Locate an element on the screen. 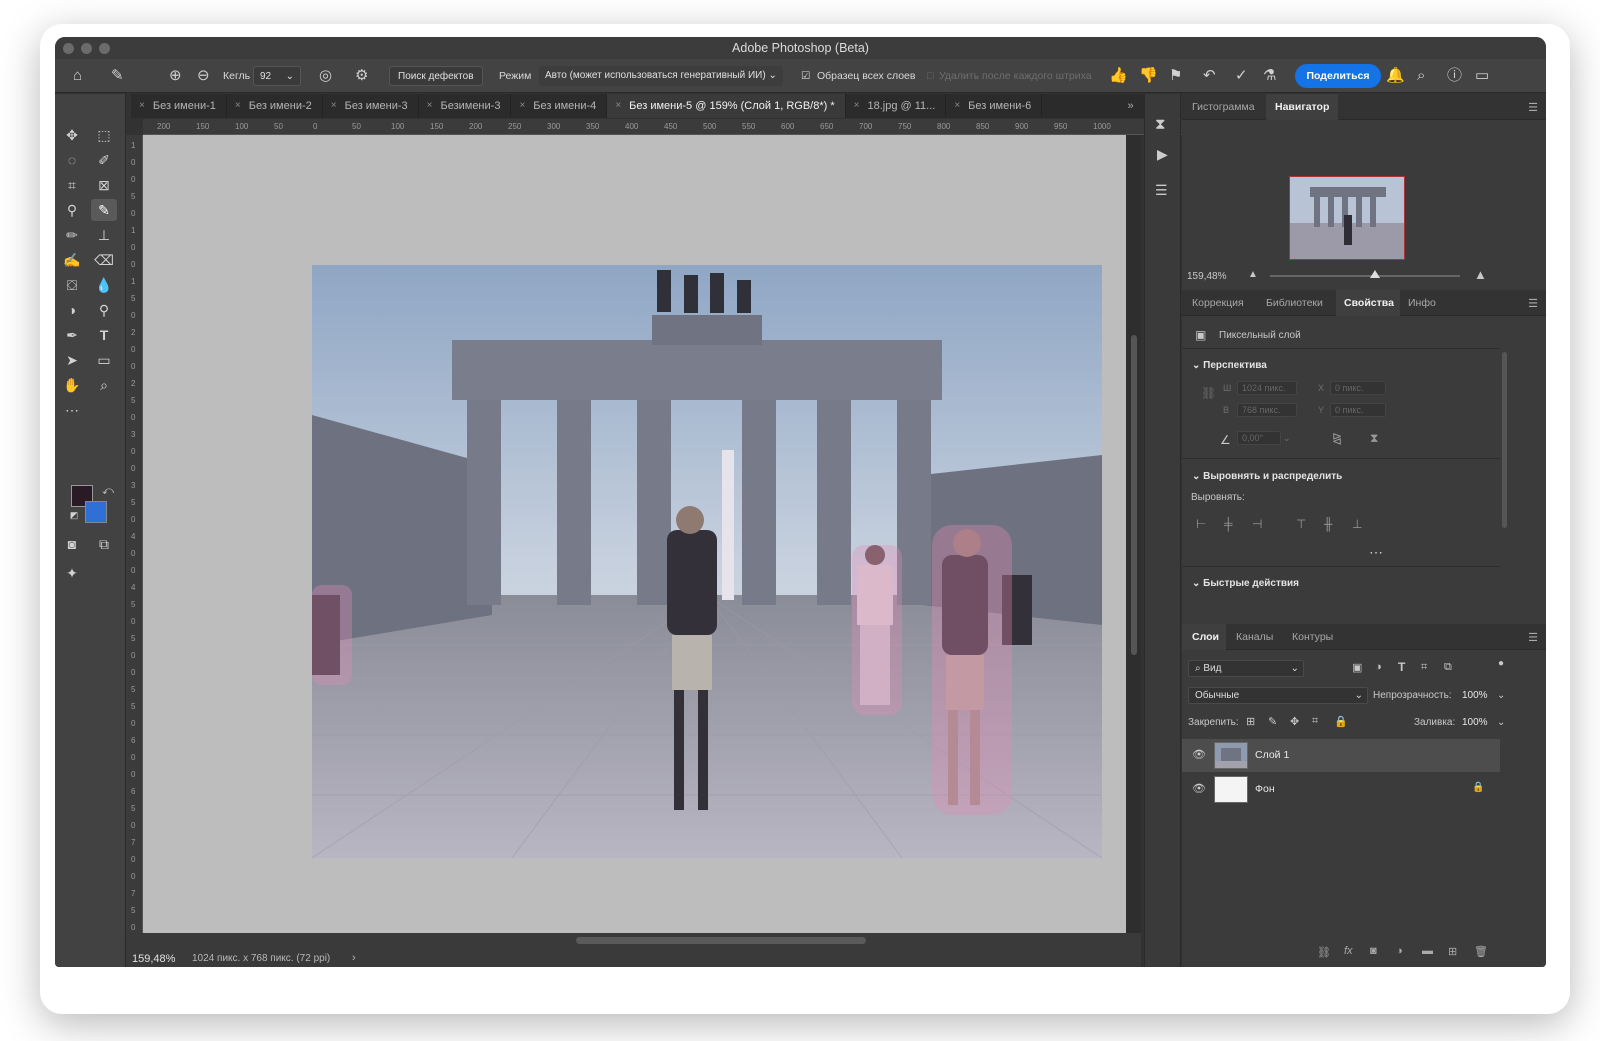 The image size is (1600, 1041). pressure-icon: ◎ is located at coordinates (325, 76).